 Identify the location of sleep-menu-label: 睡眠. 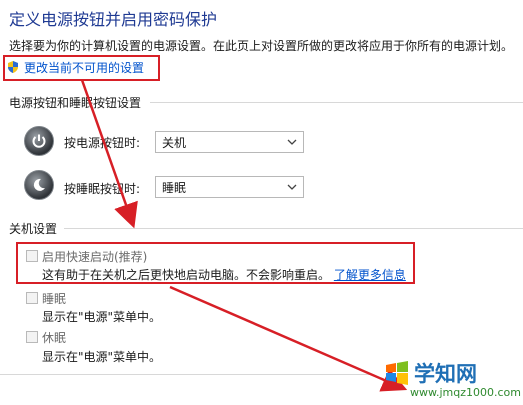
(54, 299).